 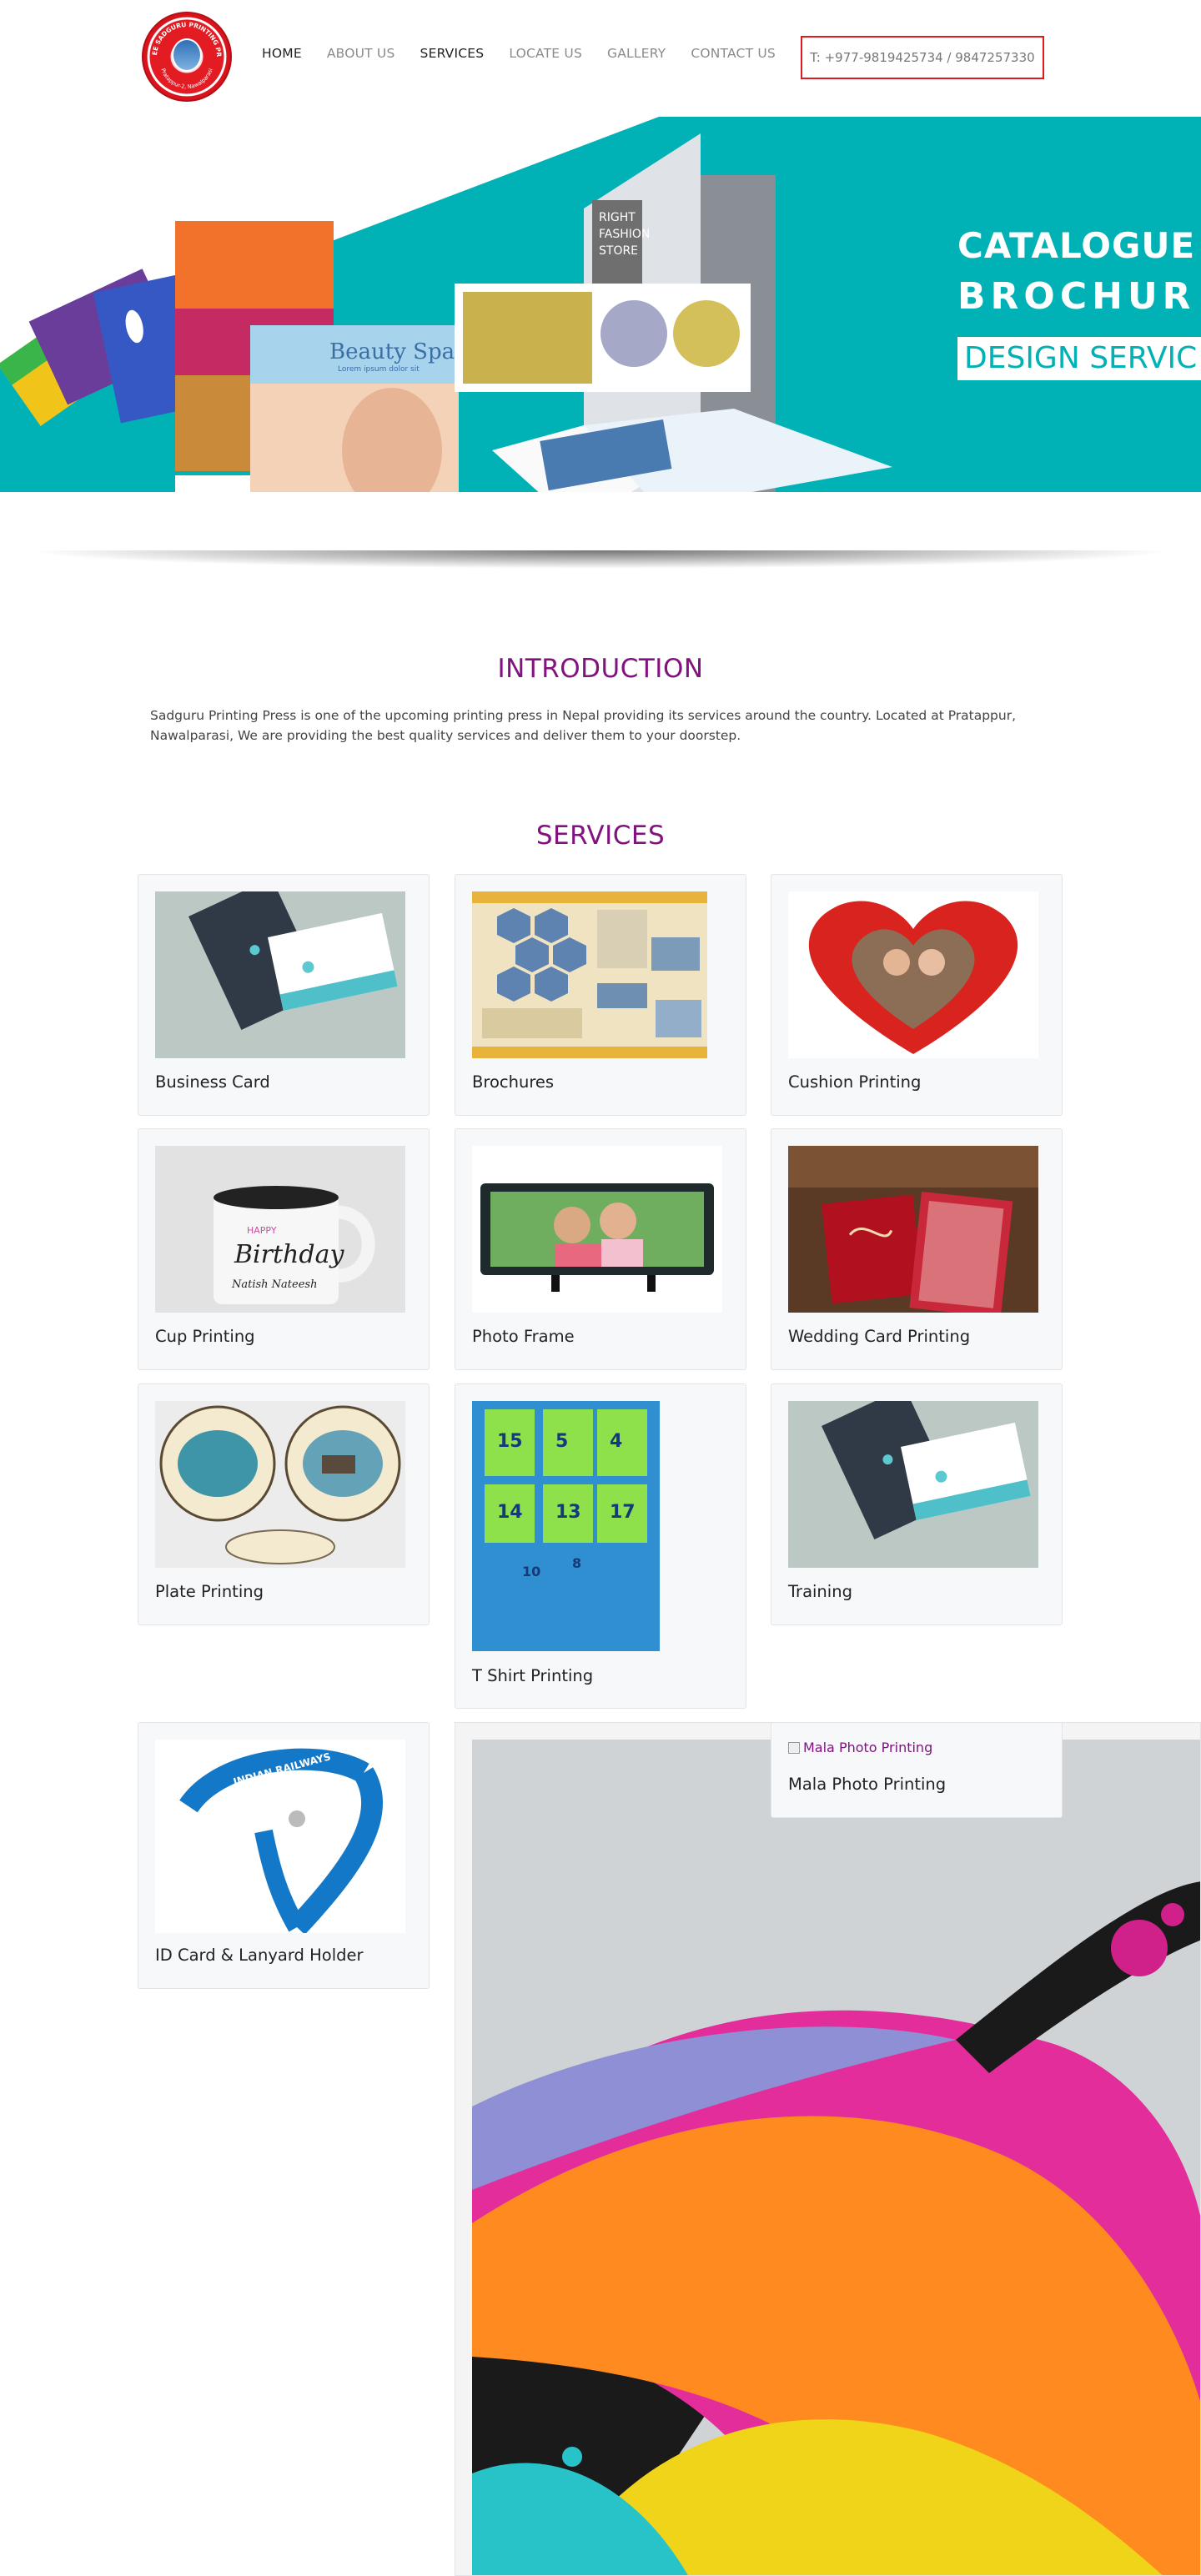 I want to click on nav-about-us: ABOUT US, so click(x=361, y=56).